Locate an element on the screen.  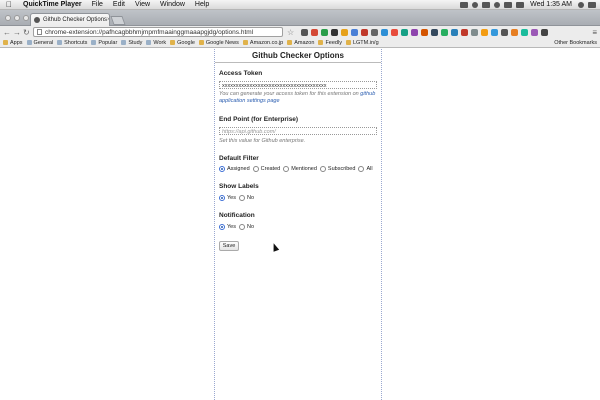
filter-assigned-radio: Assigned is located at coordinates (234, 169).